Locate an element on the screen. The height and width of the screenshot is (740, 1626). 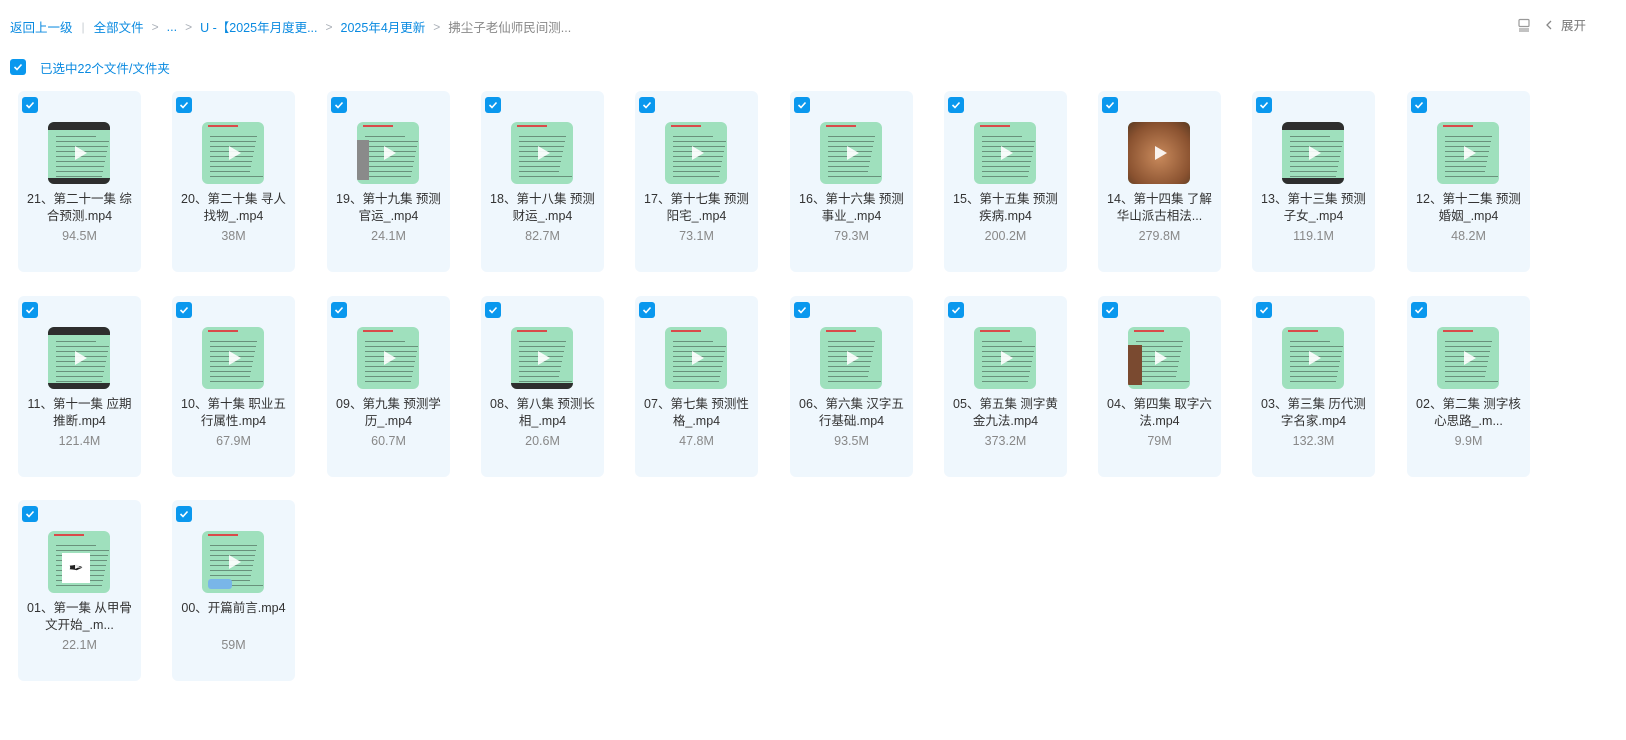
file-card: 12、第十二集 预测婚姻_.mp4 48.2M is located at coordinates (1468, 181).